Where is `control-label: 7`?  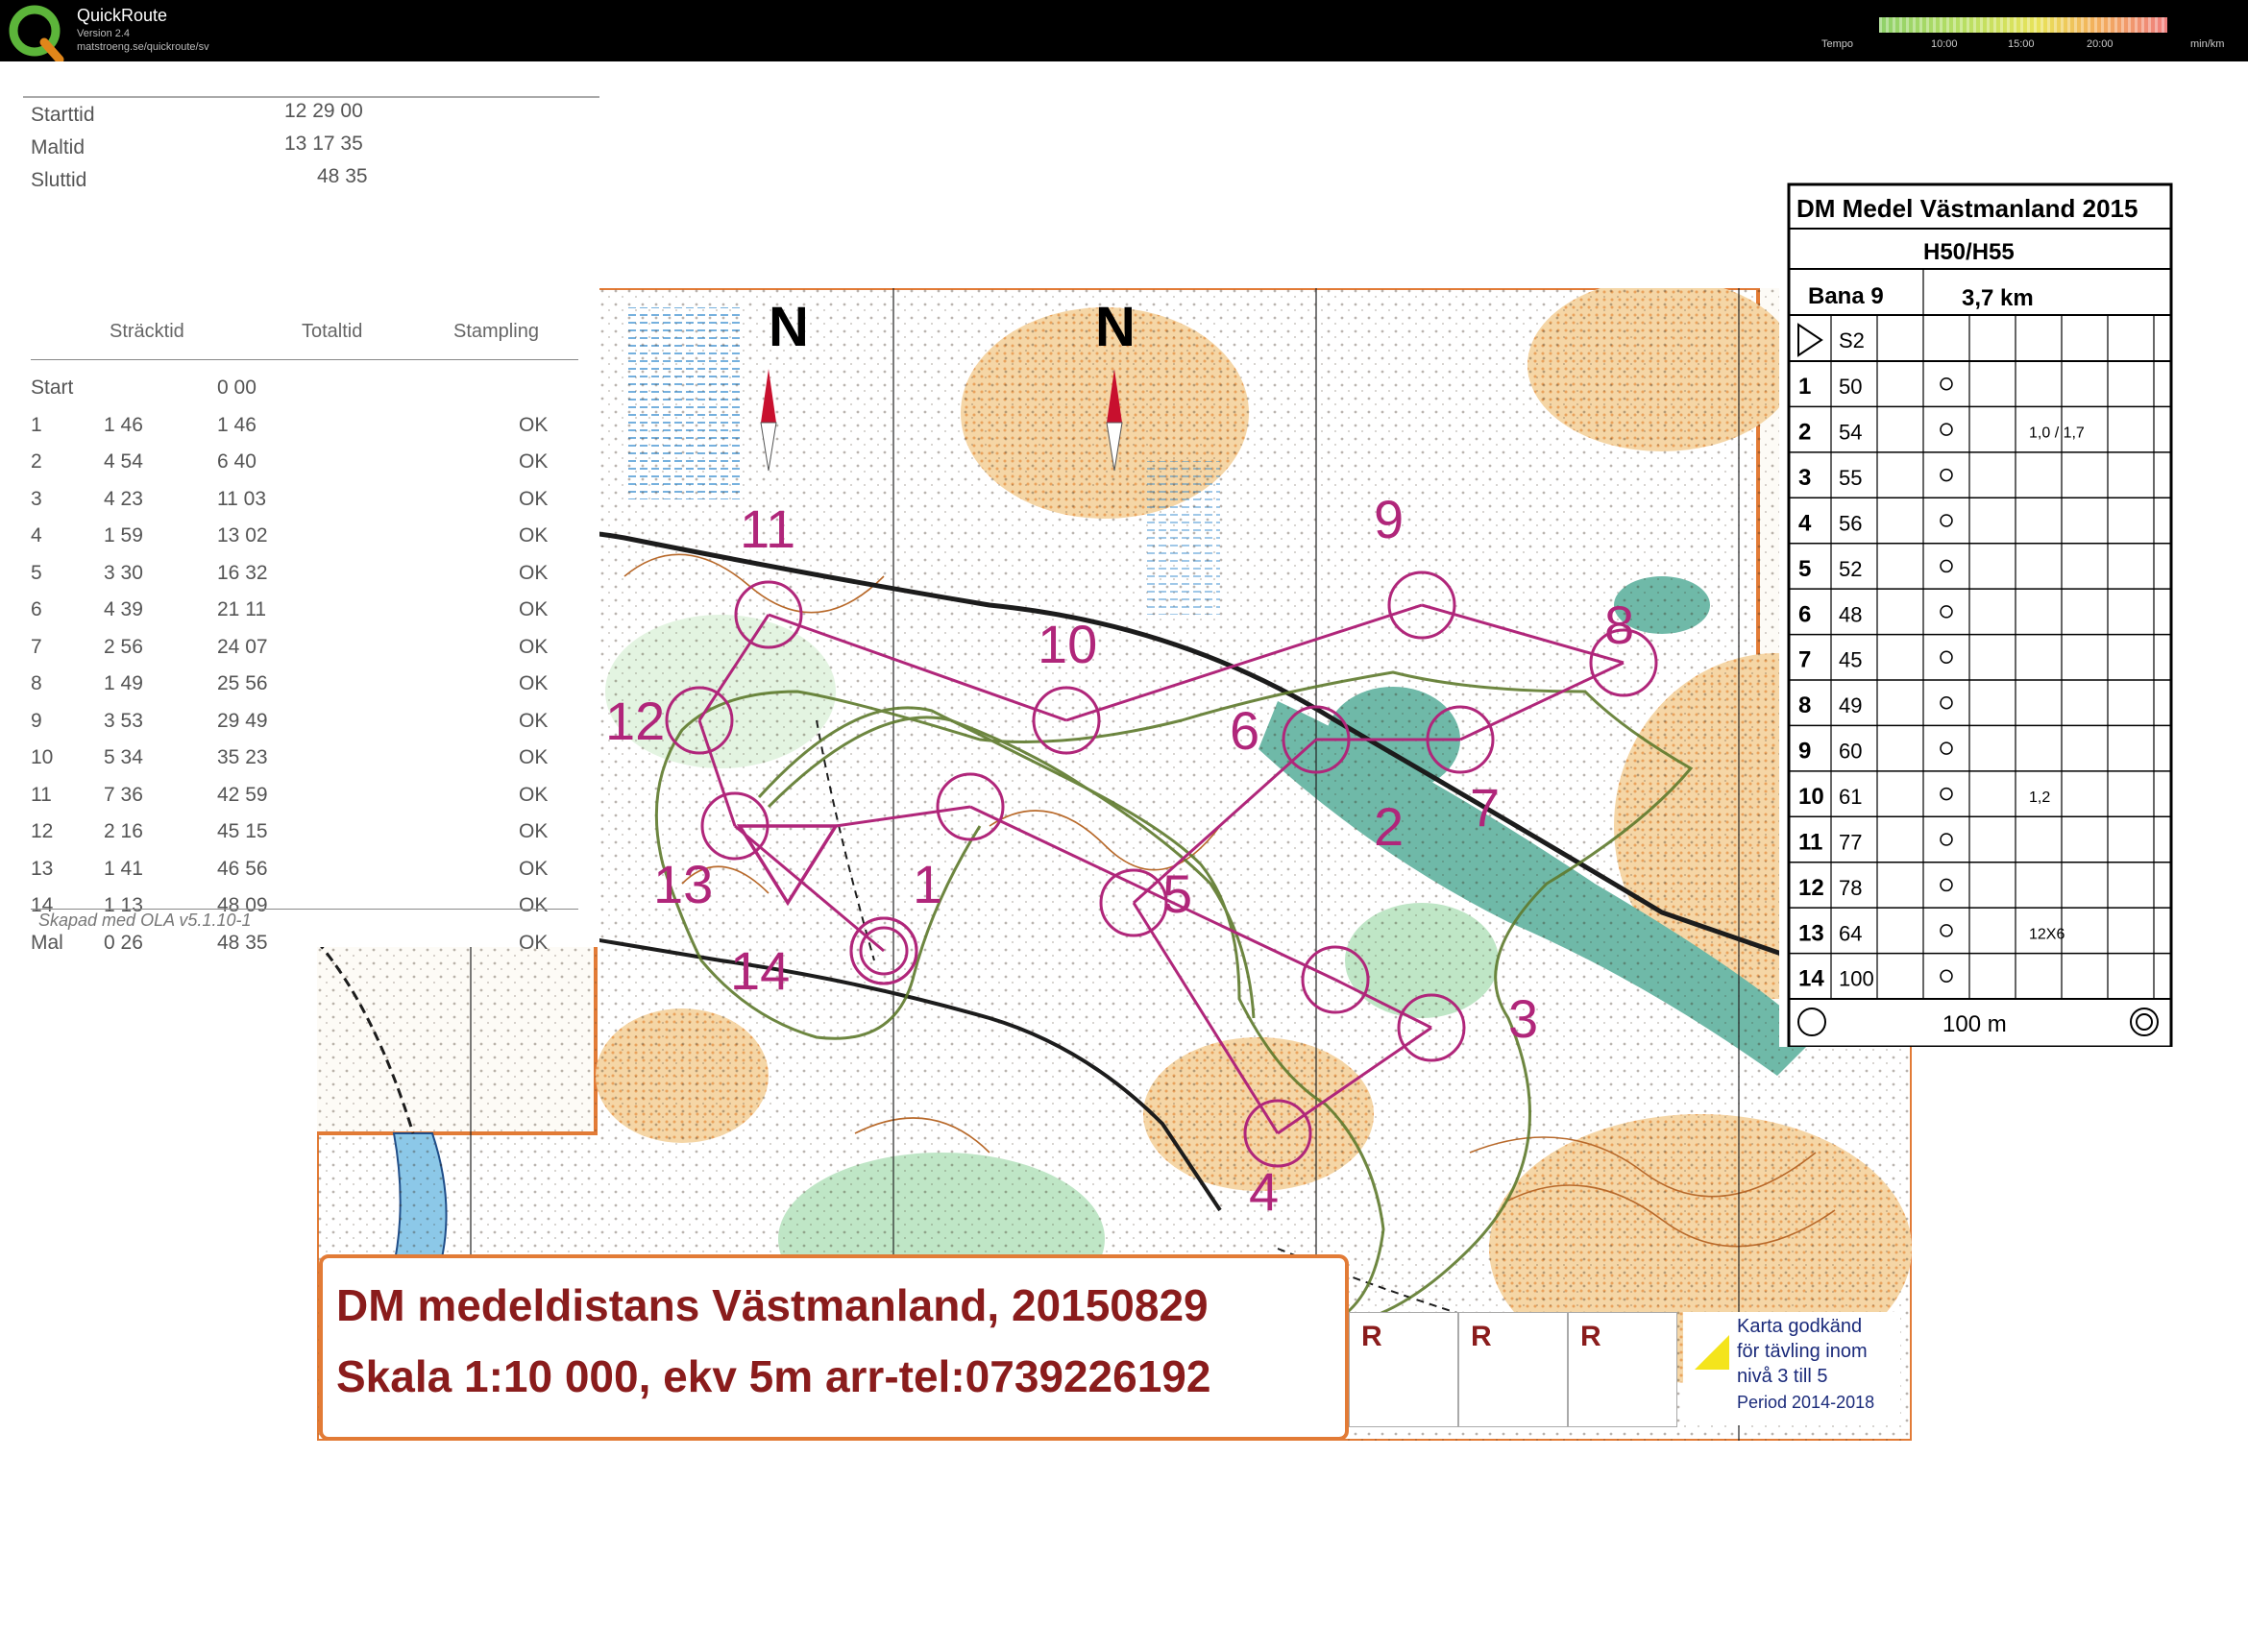 control-label: 7 is located at coordinates (1485, 807).